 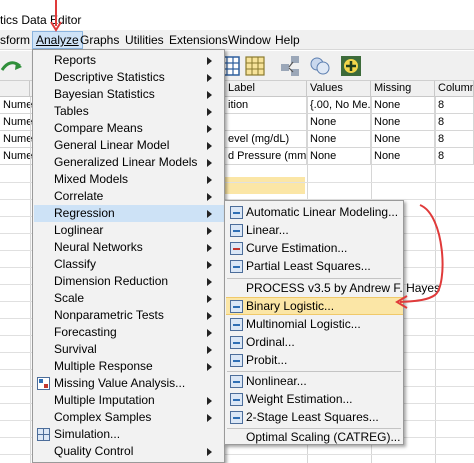 I want to click on window-title: tics Data Editor, so click(x=41, y=20).